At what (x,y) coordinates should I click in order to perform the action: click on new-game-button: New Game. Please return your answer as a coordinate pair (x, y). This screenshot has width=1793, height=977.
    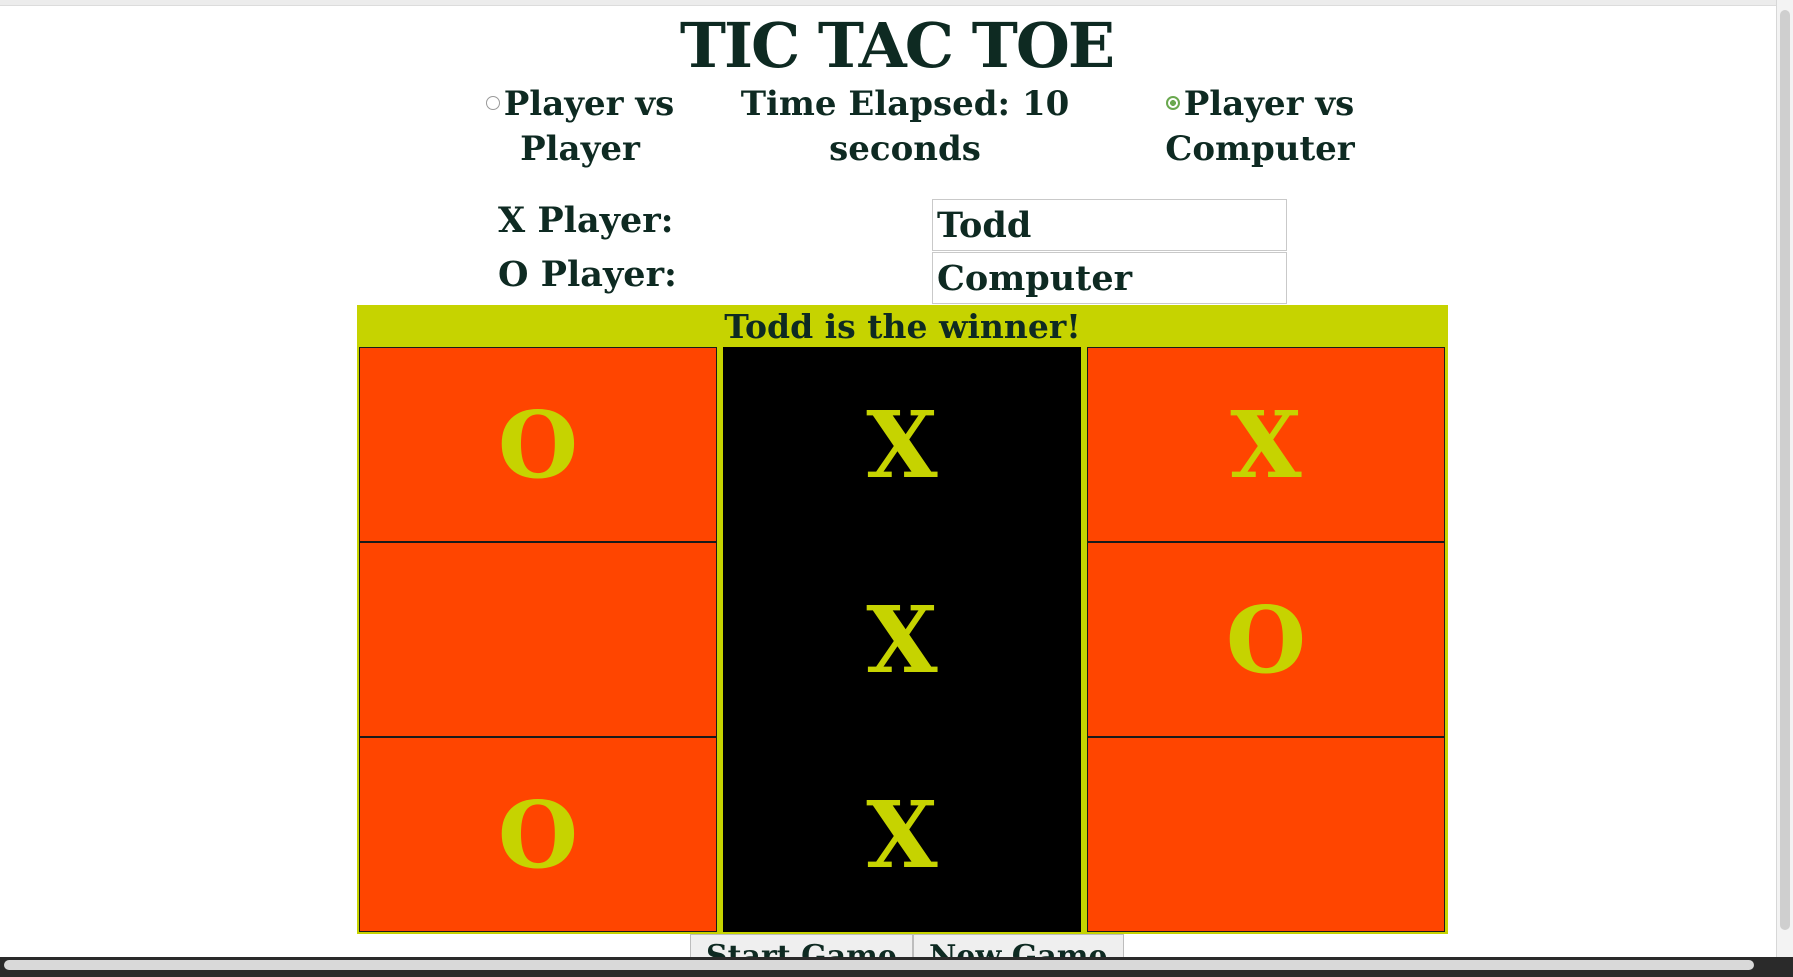
    Looking at the image, I should click on (1018, 946).